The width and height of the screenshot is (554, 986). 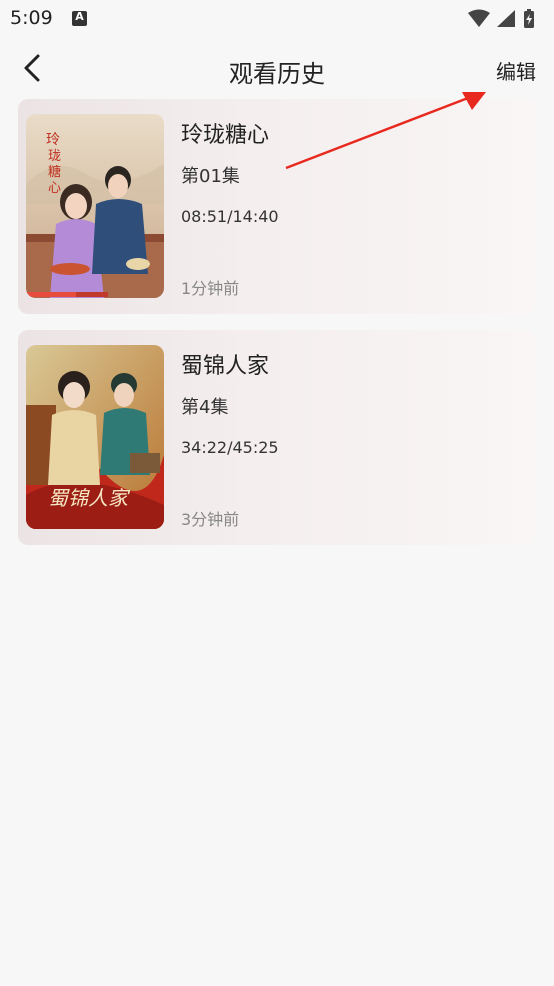 What do you see at coordinates (225, 366) in the screenshot?
I see `drama-title: 蜀锦人家` at bounding box center [225, 366].